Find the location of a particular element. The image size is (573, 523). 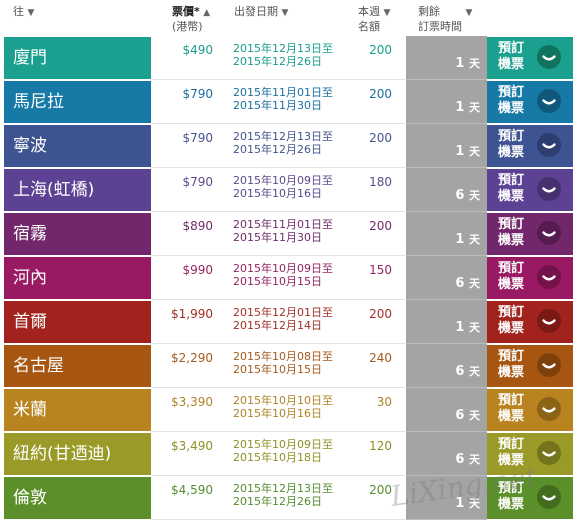

price-value: $3,390 is located at coordinates (192, 402).